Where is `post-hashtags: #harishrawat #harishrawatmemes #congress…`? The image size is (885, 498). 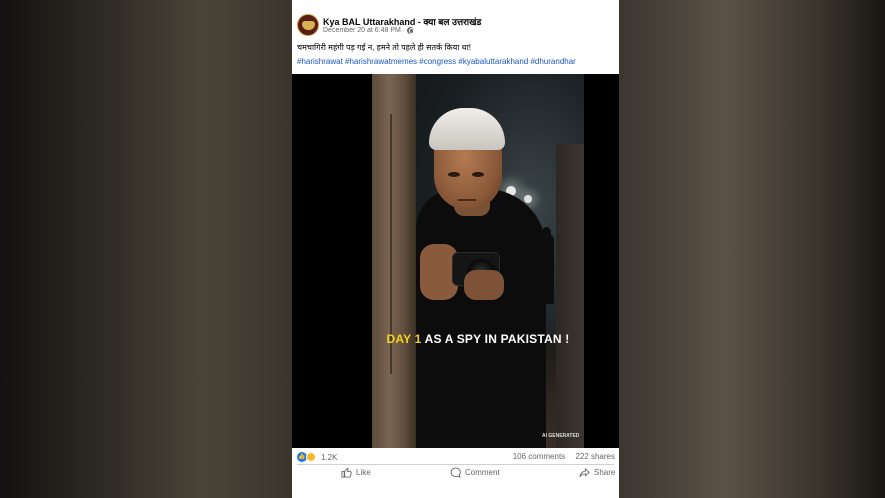 post-hashtags: #harishrawat #harishrawatmemes #congress… is located at coordinates (436, 61).